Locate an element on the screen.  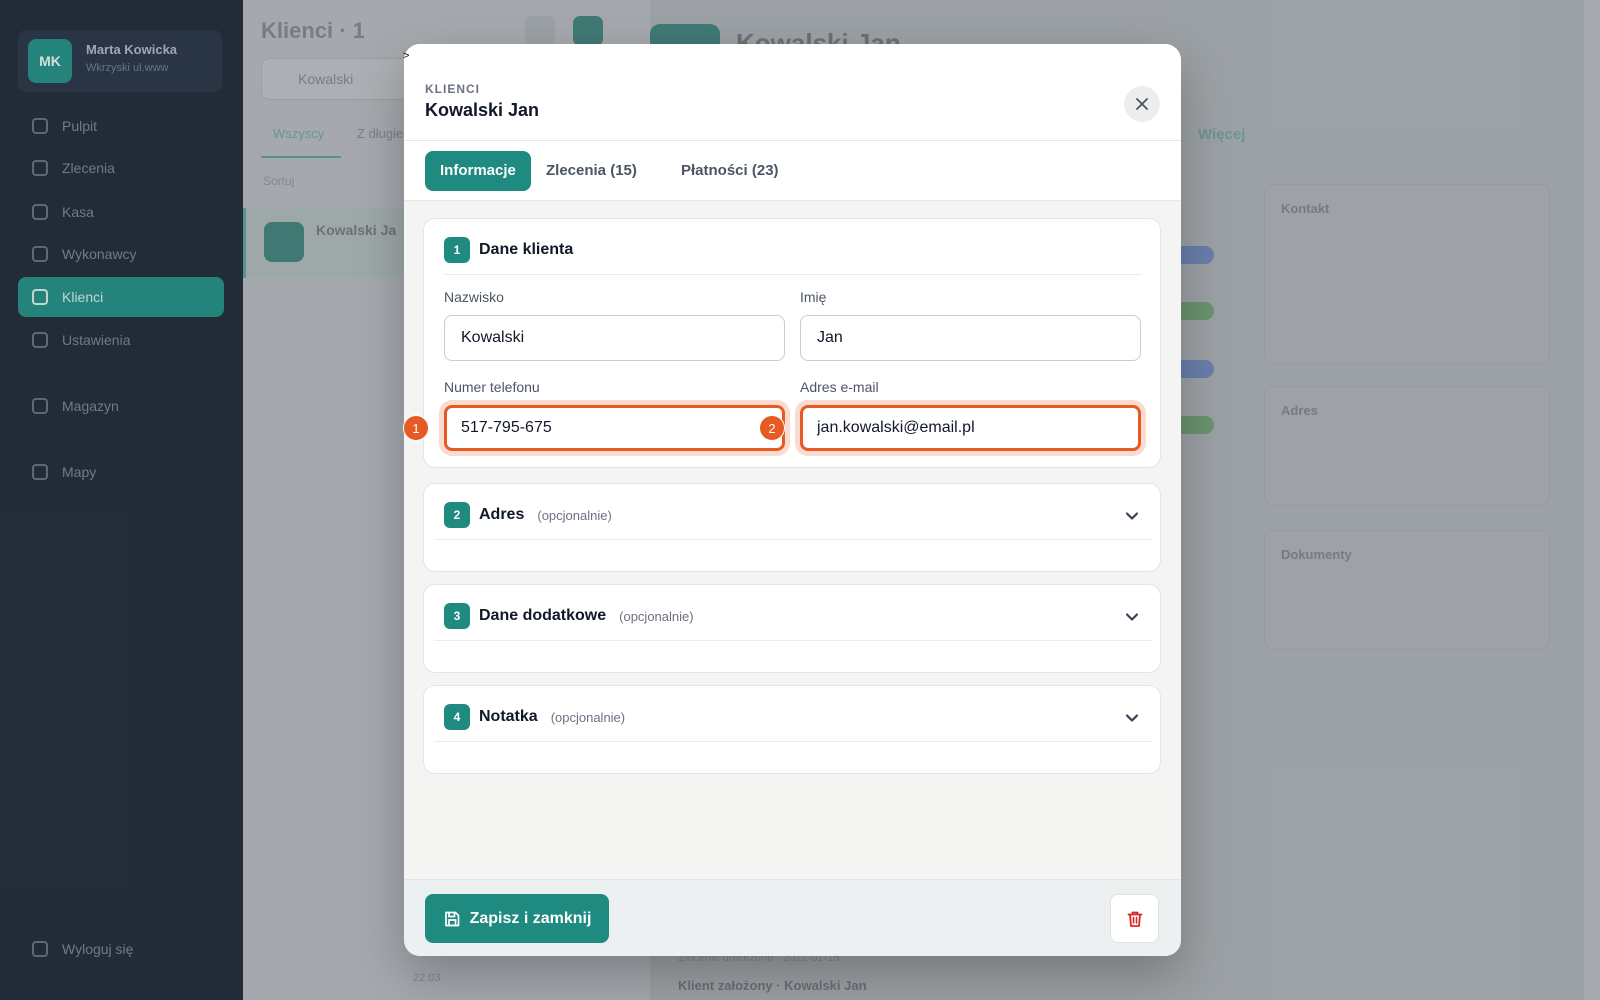
lastname-label: Nazwisko is located at coordinates (474, 297).